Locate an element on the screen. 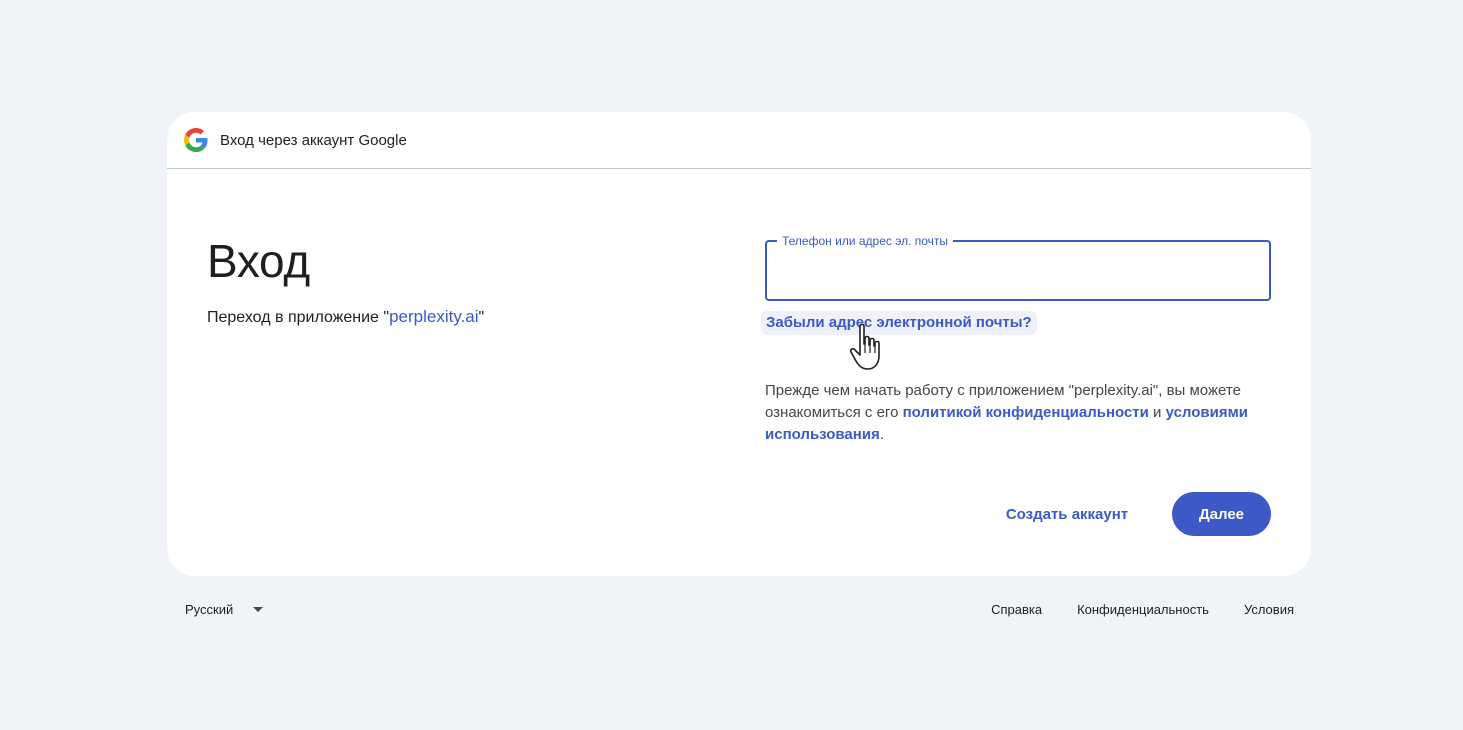 This screenshot has height=730, width=1463. footer-links: Справка Конфиденциальность Условия is located at coordinates (1125, 609).